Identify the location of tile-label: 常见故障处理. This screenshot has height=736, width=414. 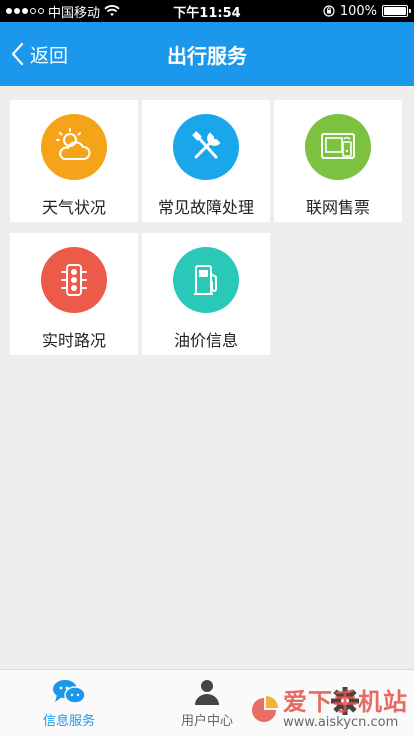
(205, 207).